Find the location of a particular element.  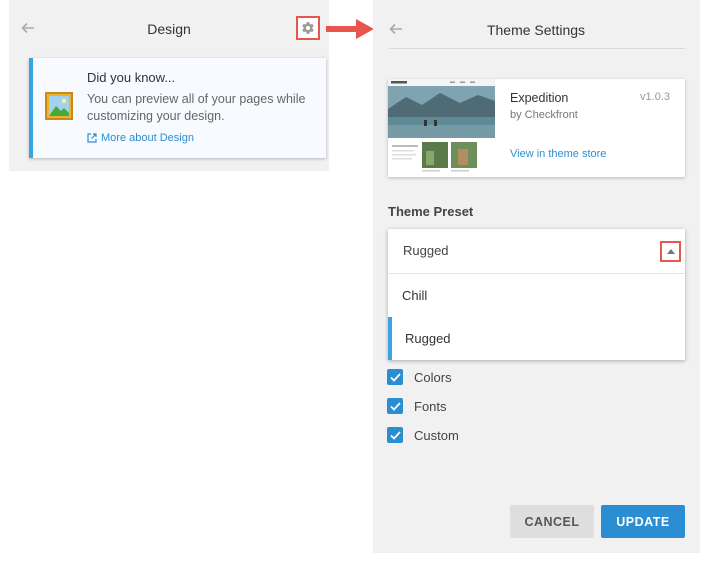

external-link-icon is located at coordinates (92, 138).